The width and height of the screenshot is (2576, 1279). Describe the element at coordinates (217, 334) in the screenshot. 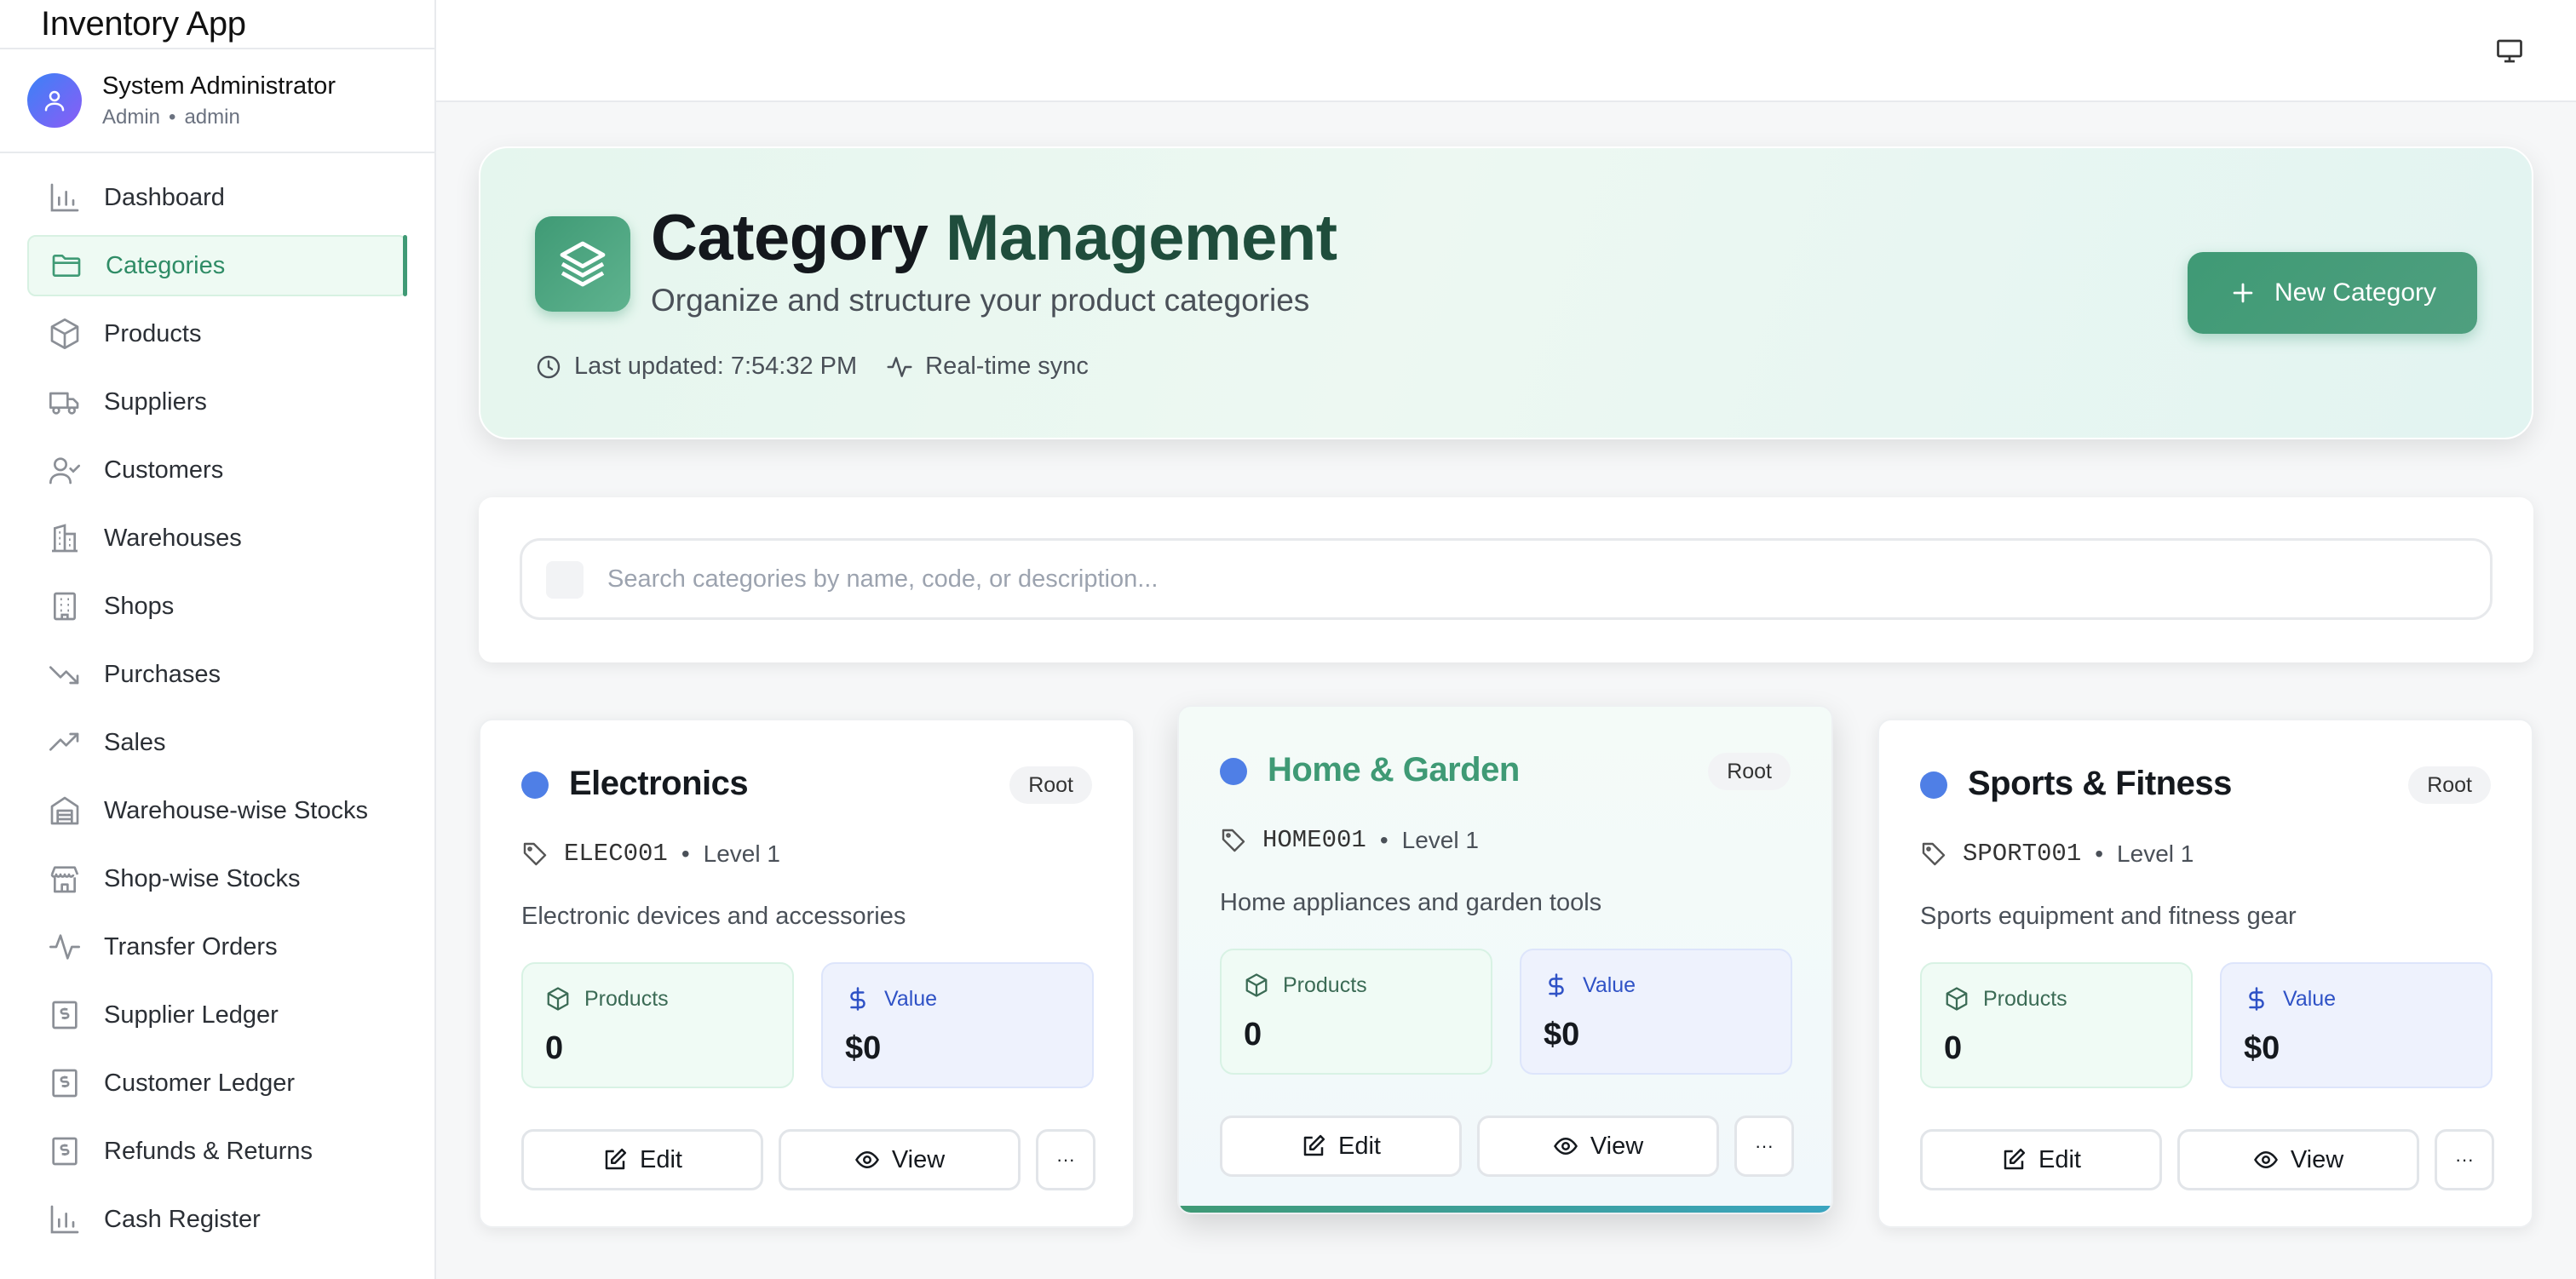

I see `sidebar-item-products: Products` at that location.